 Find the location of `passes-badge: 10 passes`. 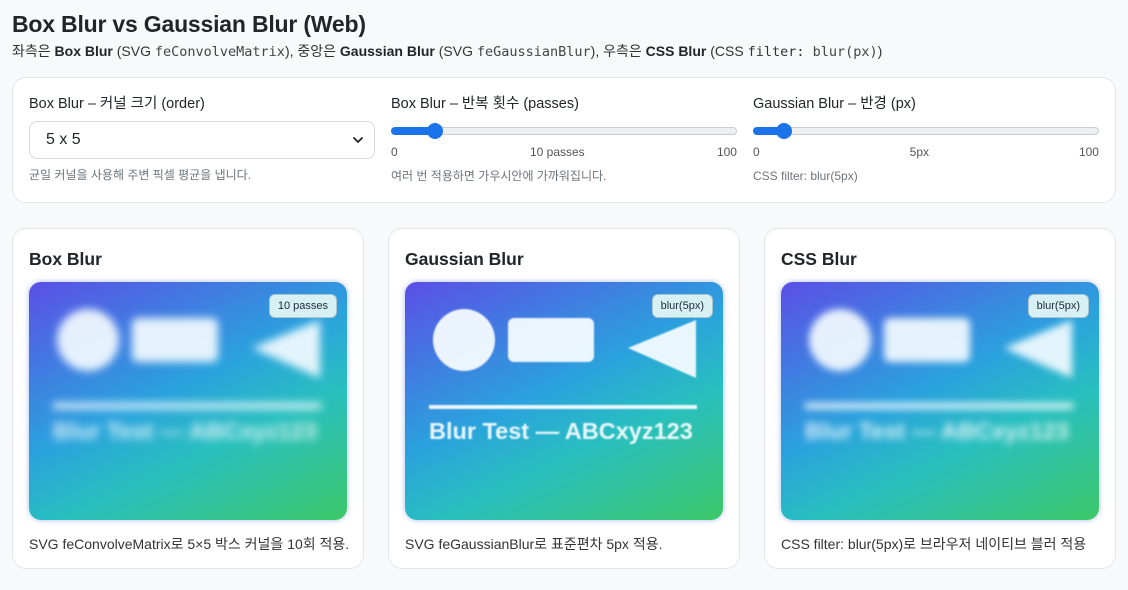

passes-badge: 10 passes is located at coordinates (302, 306).